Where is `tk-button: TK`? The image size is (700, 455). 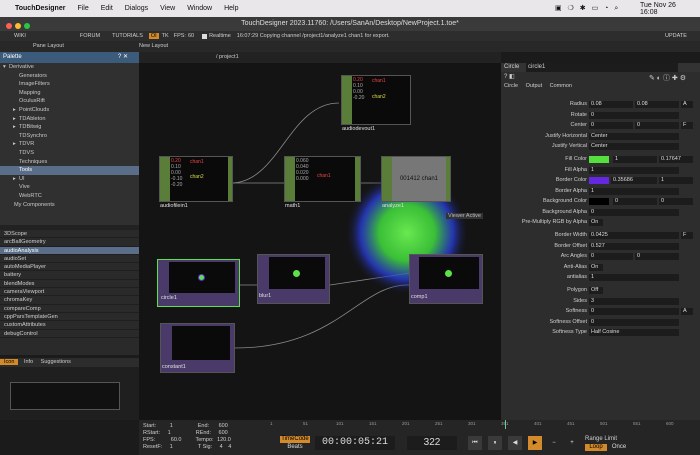 tk-button: TK is located at coordinates (165, 36).